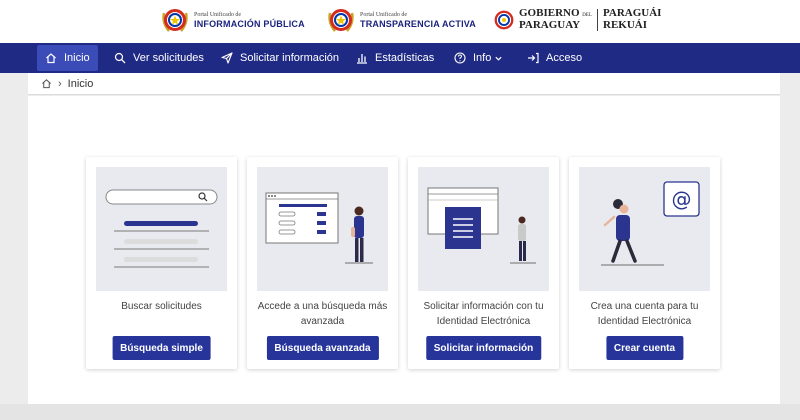 This screenshot has height=420, width=800. What do you see at coordinates (498, 58) in the screenshot?
I see `chevron-down-icon` at bounding box center [498, 58].